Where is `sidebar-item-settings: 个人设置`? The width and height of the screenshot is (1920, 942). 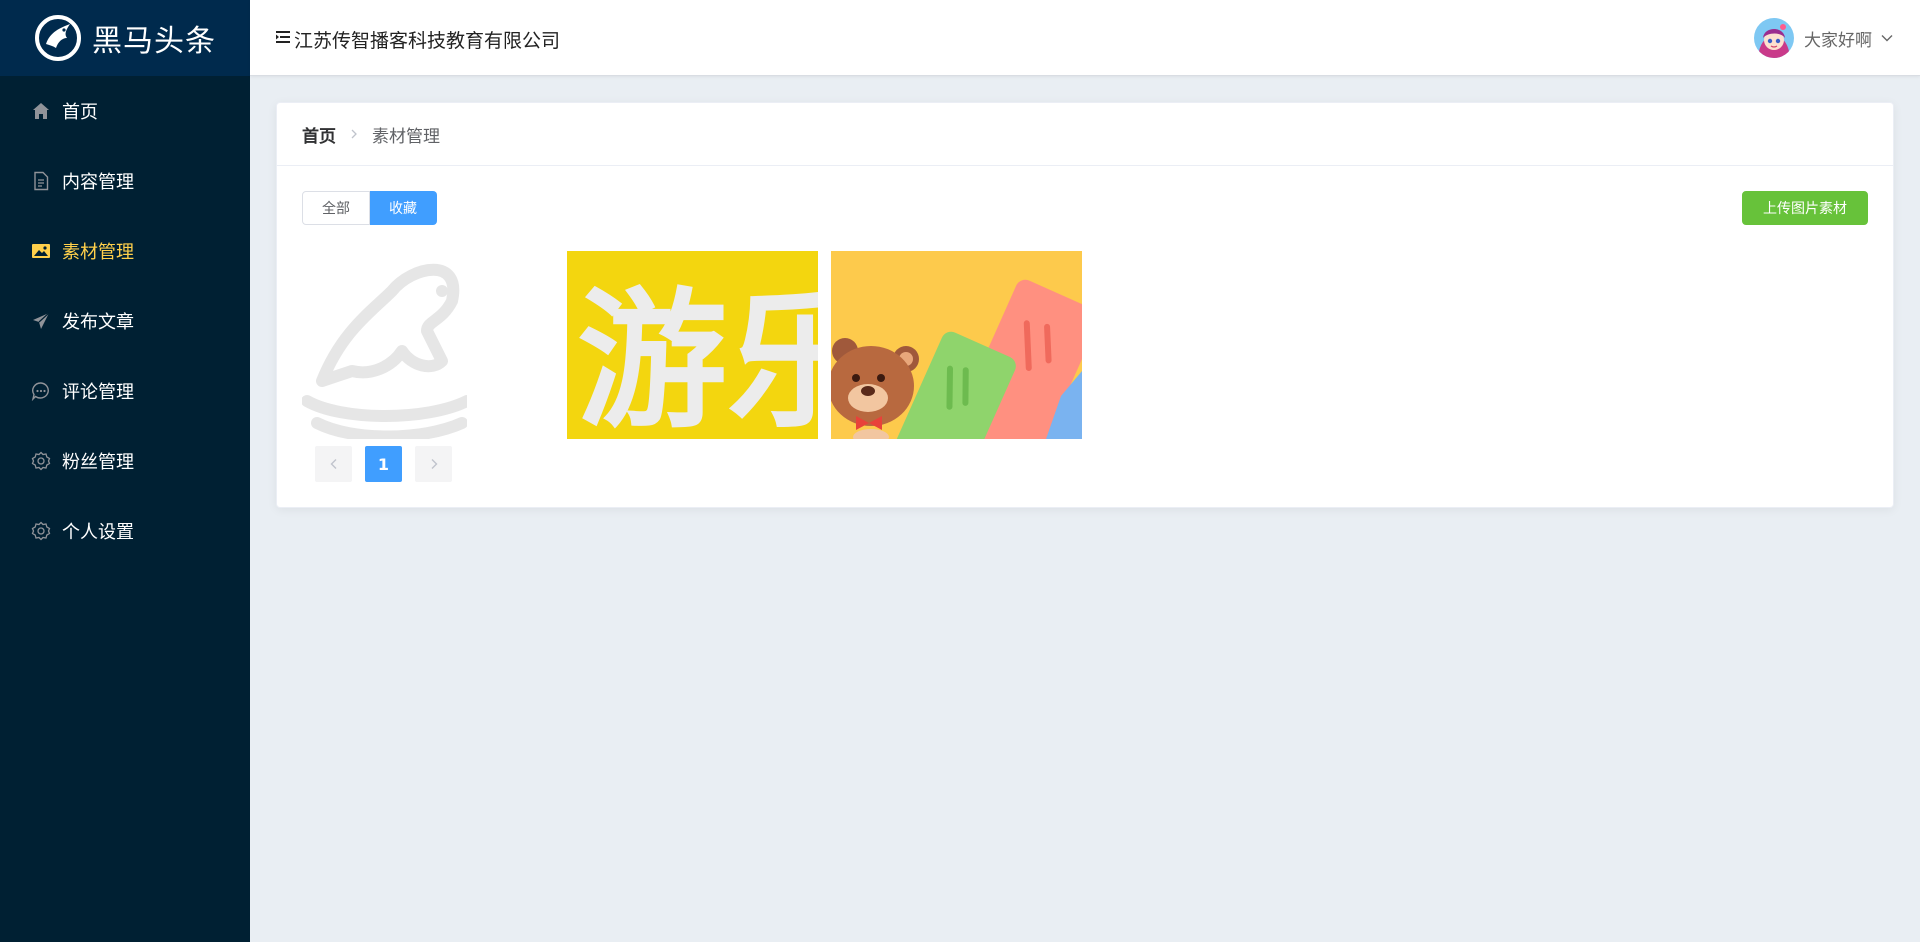
sidebar-item-settings: 个人设置 is located at coordinates (125, 531).